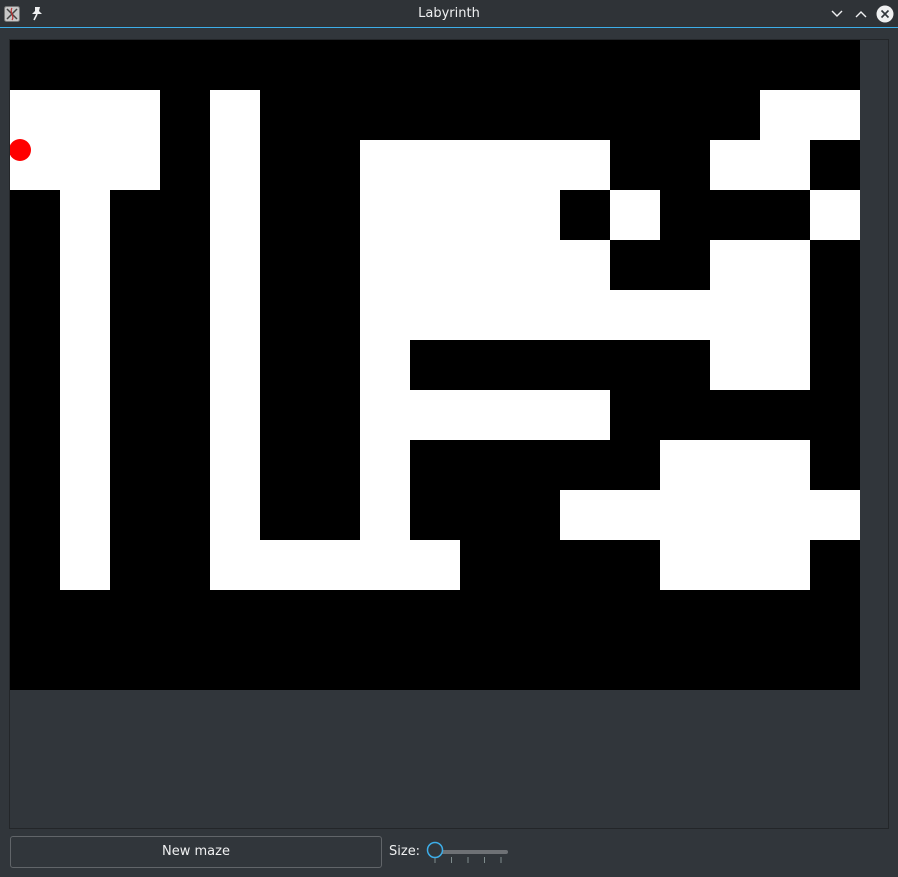  What do you see at coordinates (405, 851) in the screenshot?
I see `size-label: Size:` at bounding box center [405, 851].